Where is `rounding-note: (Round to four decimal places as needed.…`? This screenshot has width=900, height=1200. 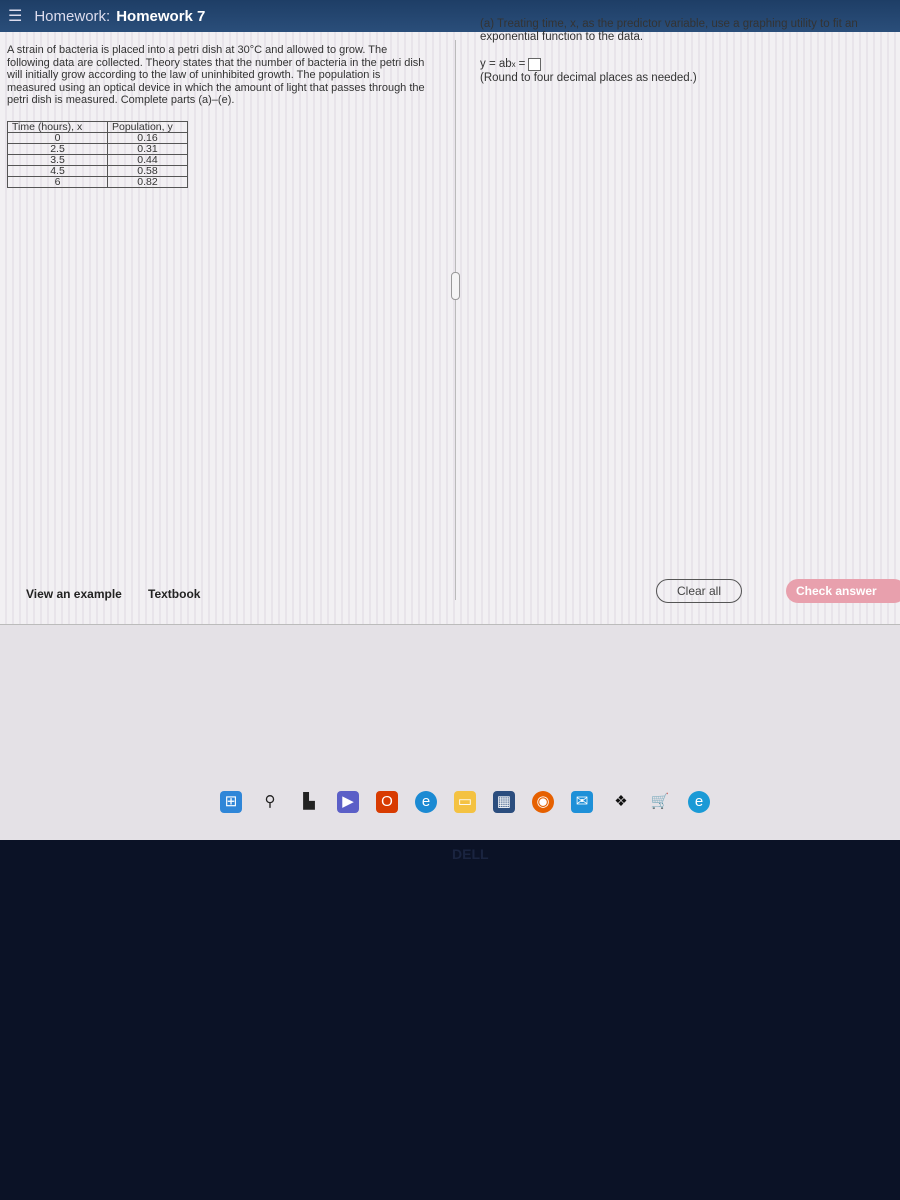
rounding-note: (Round to four decimal places as needed.… is located at coordinates (588, 78).